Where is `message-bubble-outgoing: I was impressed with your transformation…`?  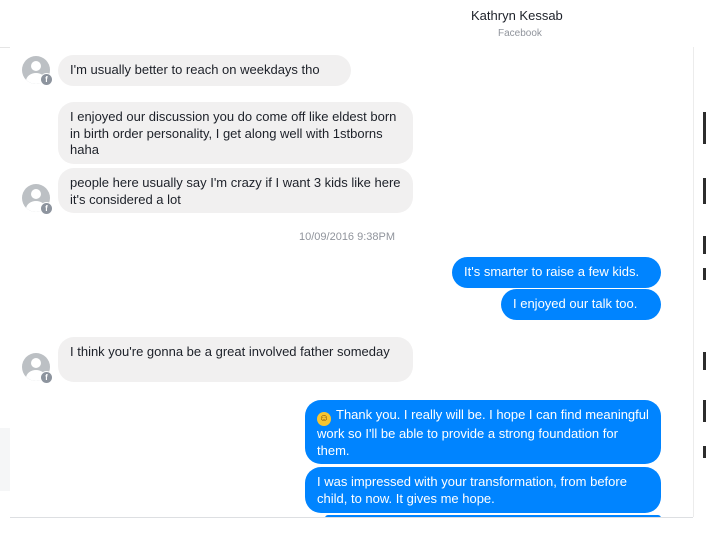
message-bubble-outgoing: I was impressed with your transformation… is located at coordinates (483, 490).